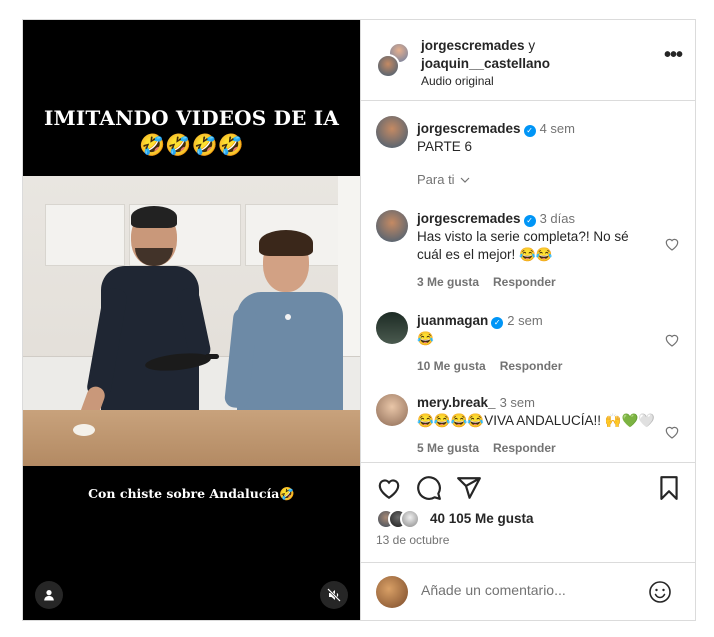 The width and height of the screenshot is (714, 637). I want to click on user-tags-button, so click(49, 595).